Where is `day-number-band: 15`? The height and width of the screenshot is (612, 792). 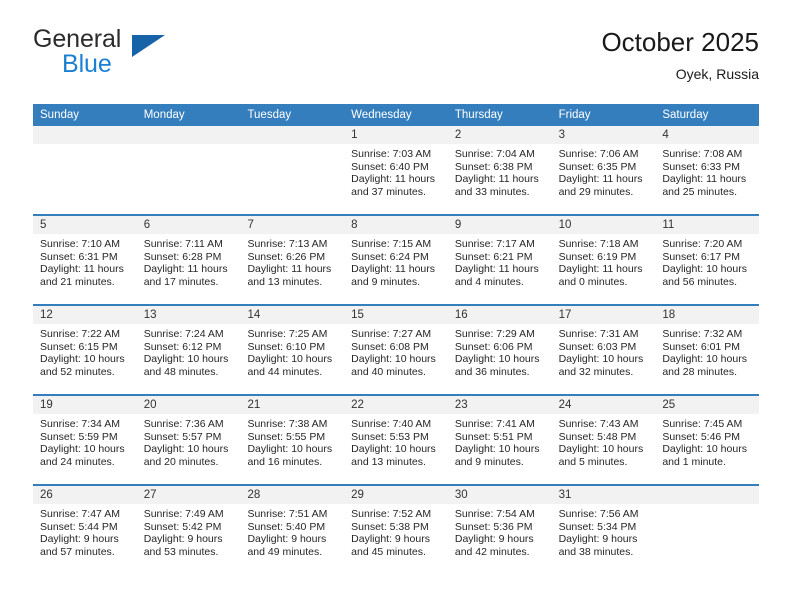 day-number-band: 15 is located at coordinates (396, 315).